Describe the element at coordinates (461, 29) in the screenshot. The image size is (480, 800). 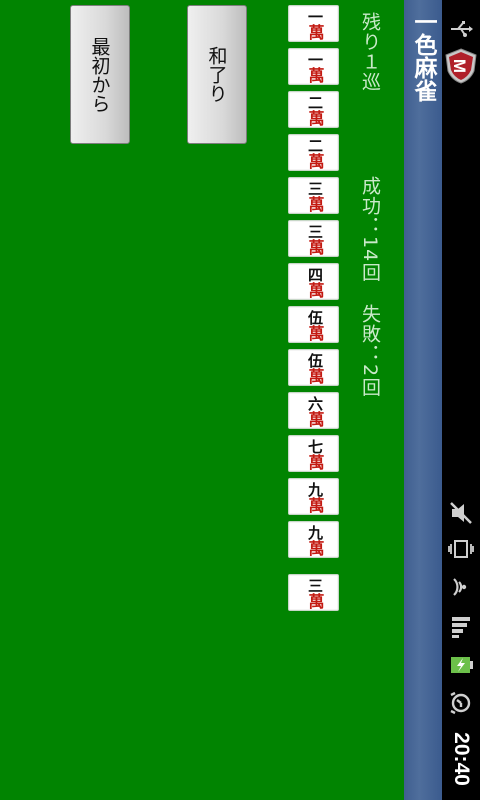
I see `usb-icon` at that location.